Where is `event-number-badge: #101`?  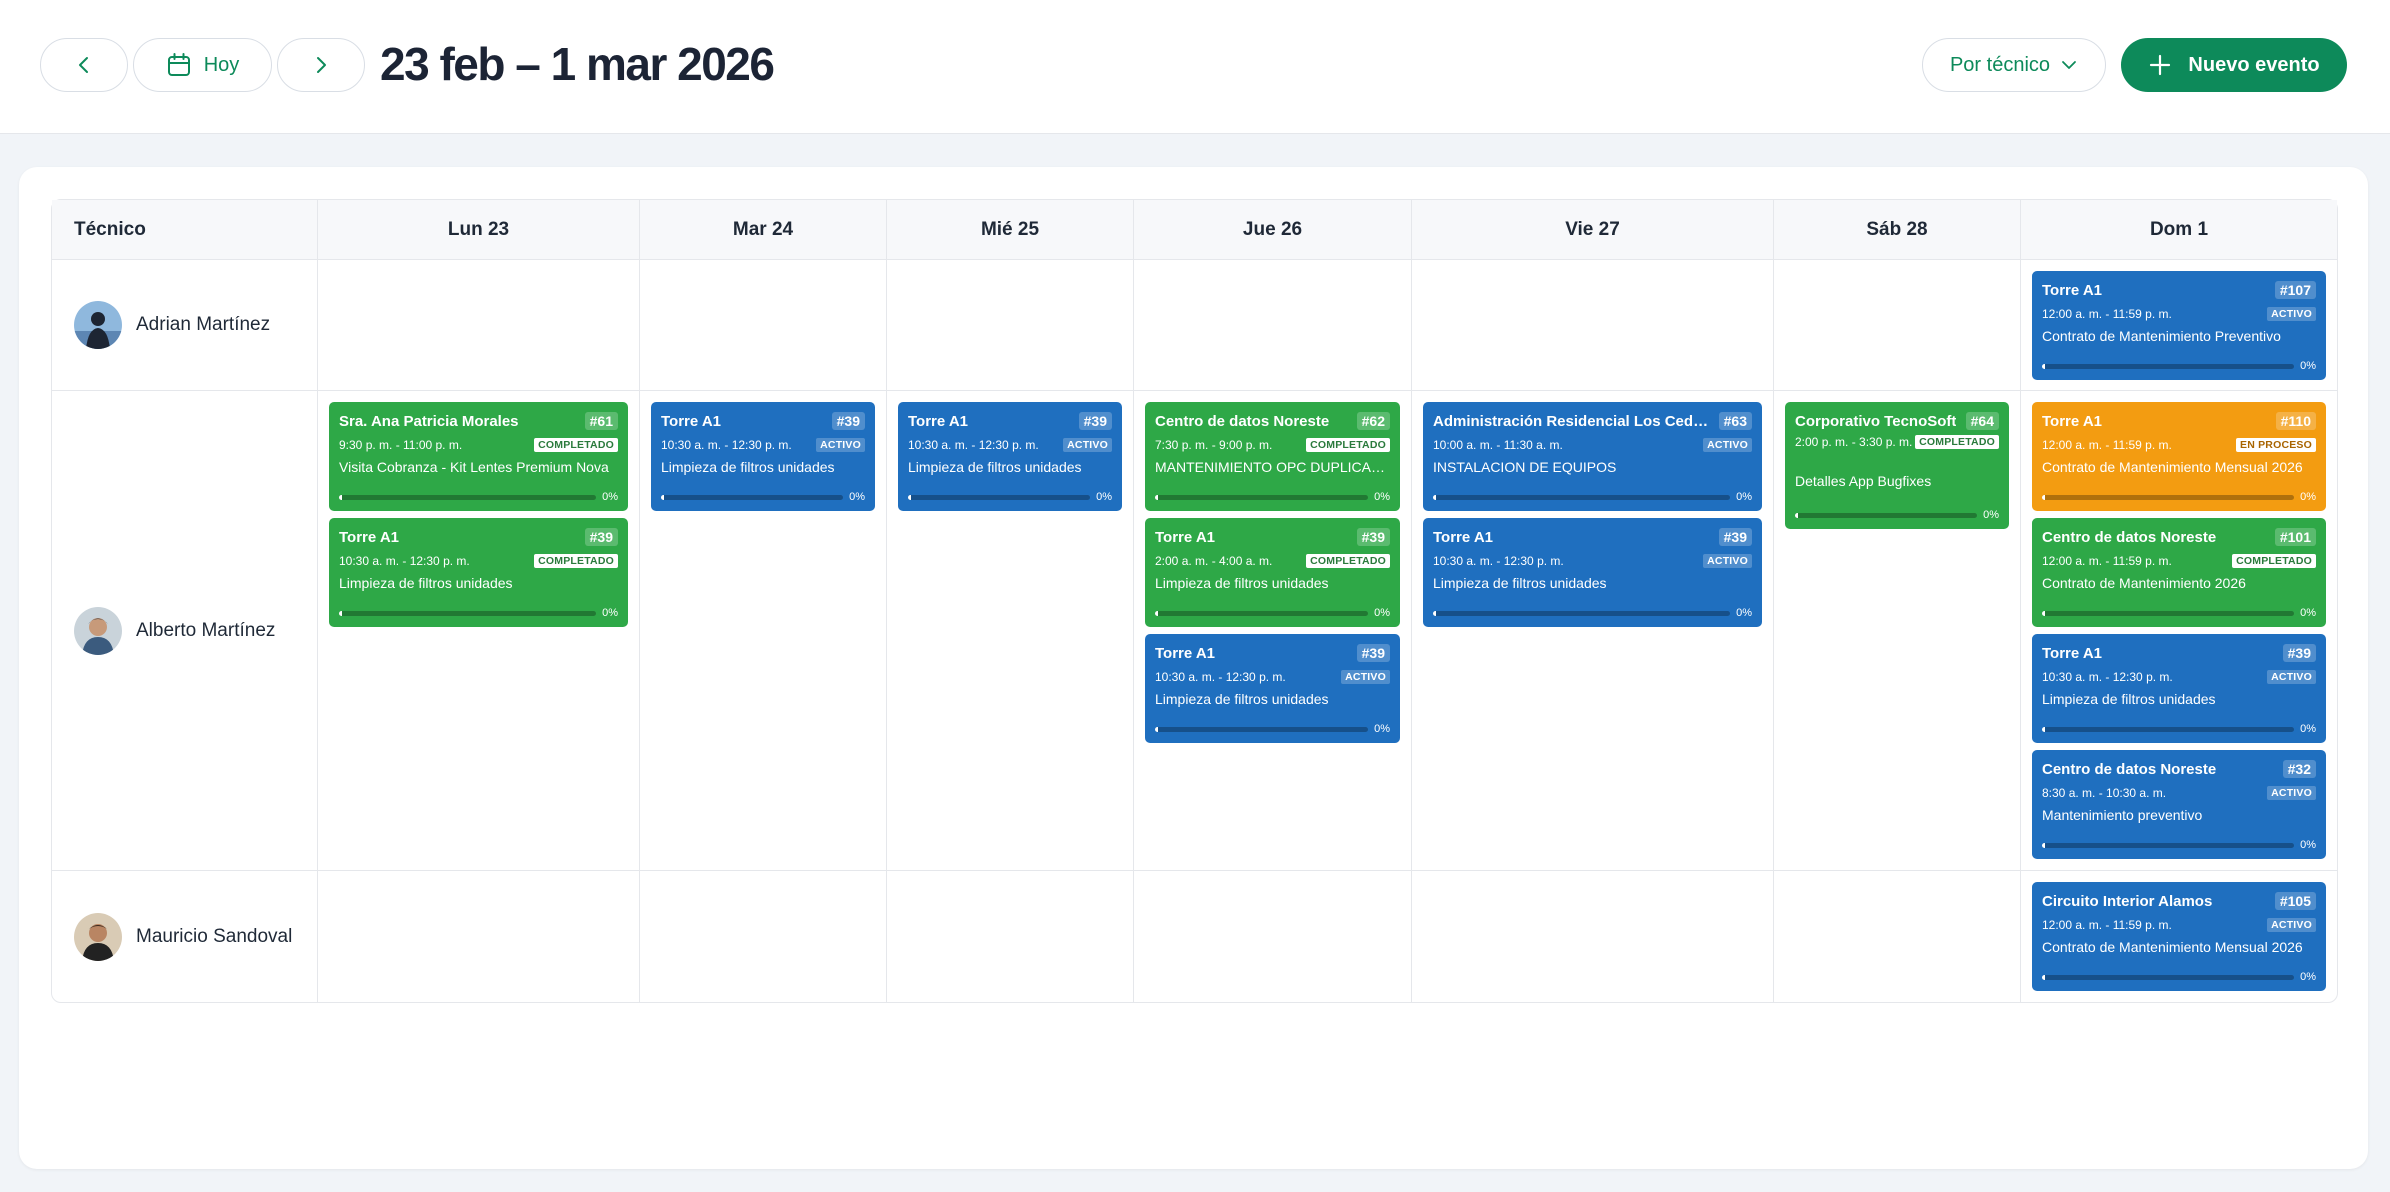 event-number-badge: #101 is located at coordinates (2295, 537).